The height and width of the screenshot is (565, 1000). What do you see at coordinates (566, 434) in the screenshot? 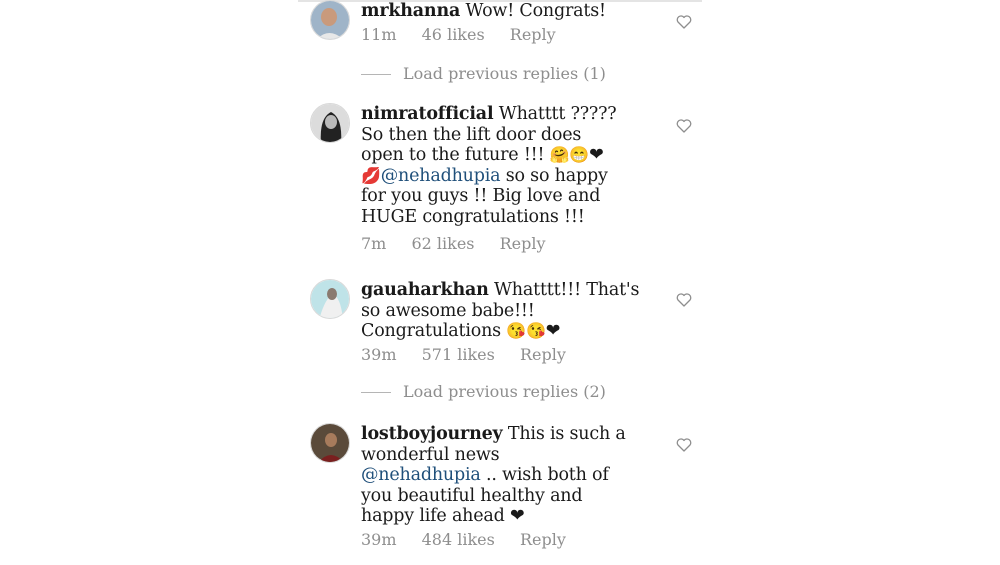
I see `comment-body: This is such a` at bounding box center [566, 434].